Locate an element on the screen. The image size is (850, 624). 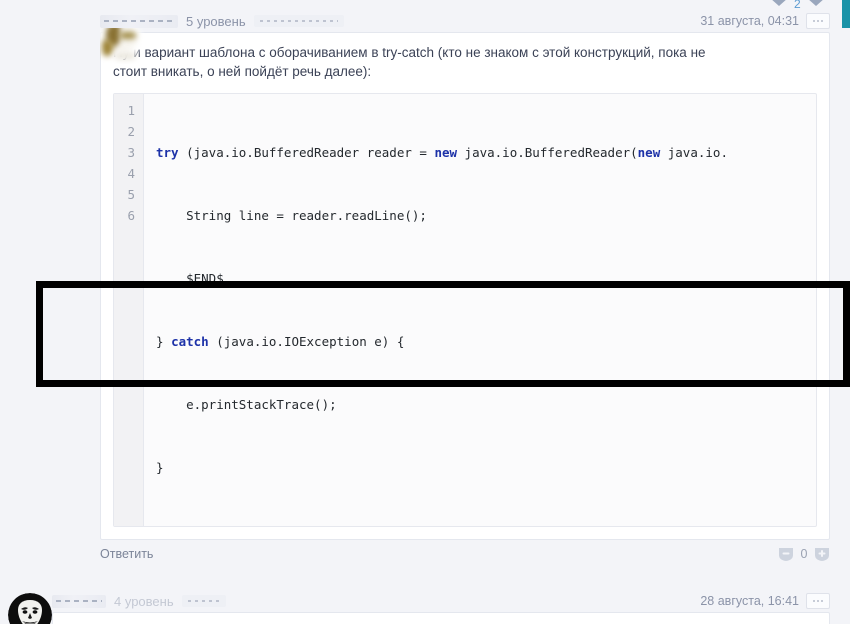
code-line: } catch (java.io.IOException e) { is located at coordinates (280, 341).